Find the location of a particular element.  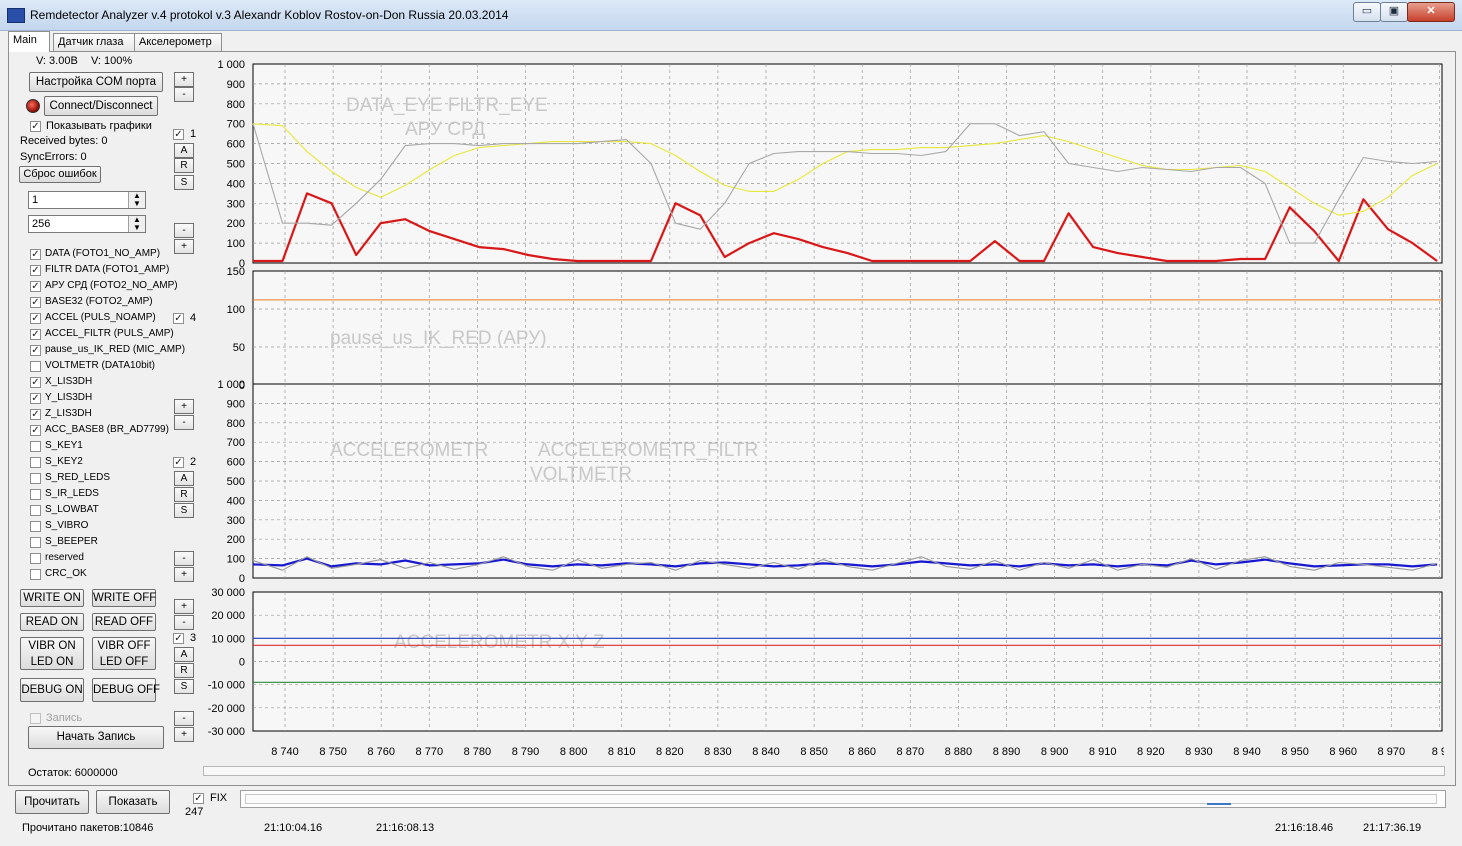

spinner-1: 1 ▲ ▼ is located at coordinates (87, 200).